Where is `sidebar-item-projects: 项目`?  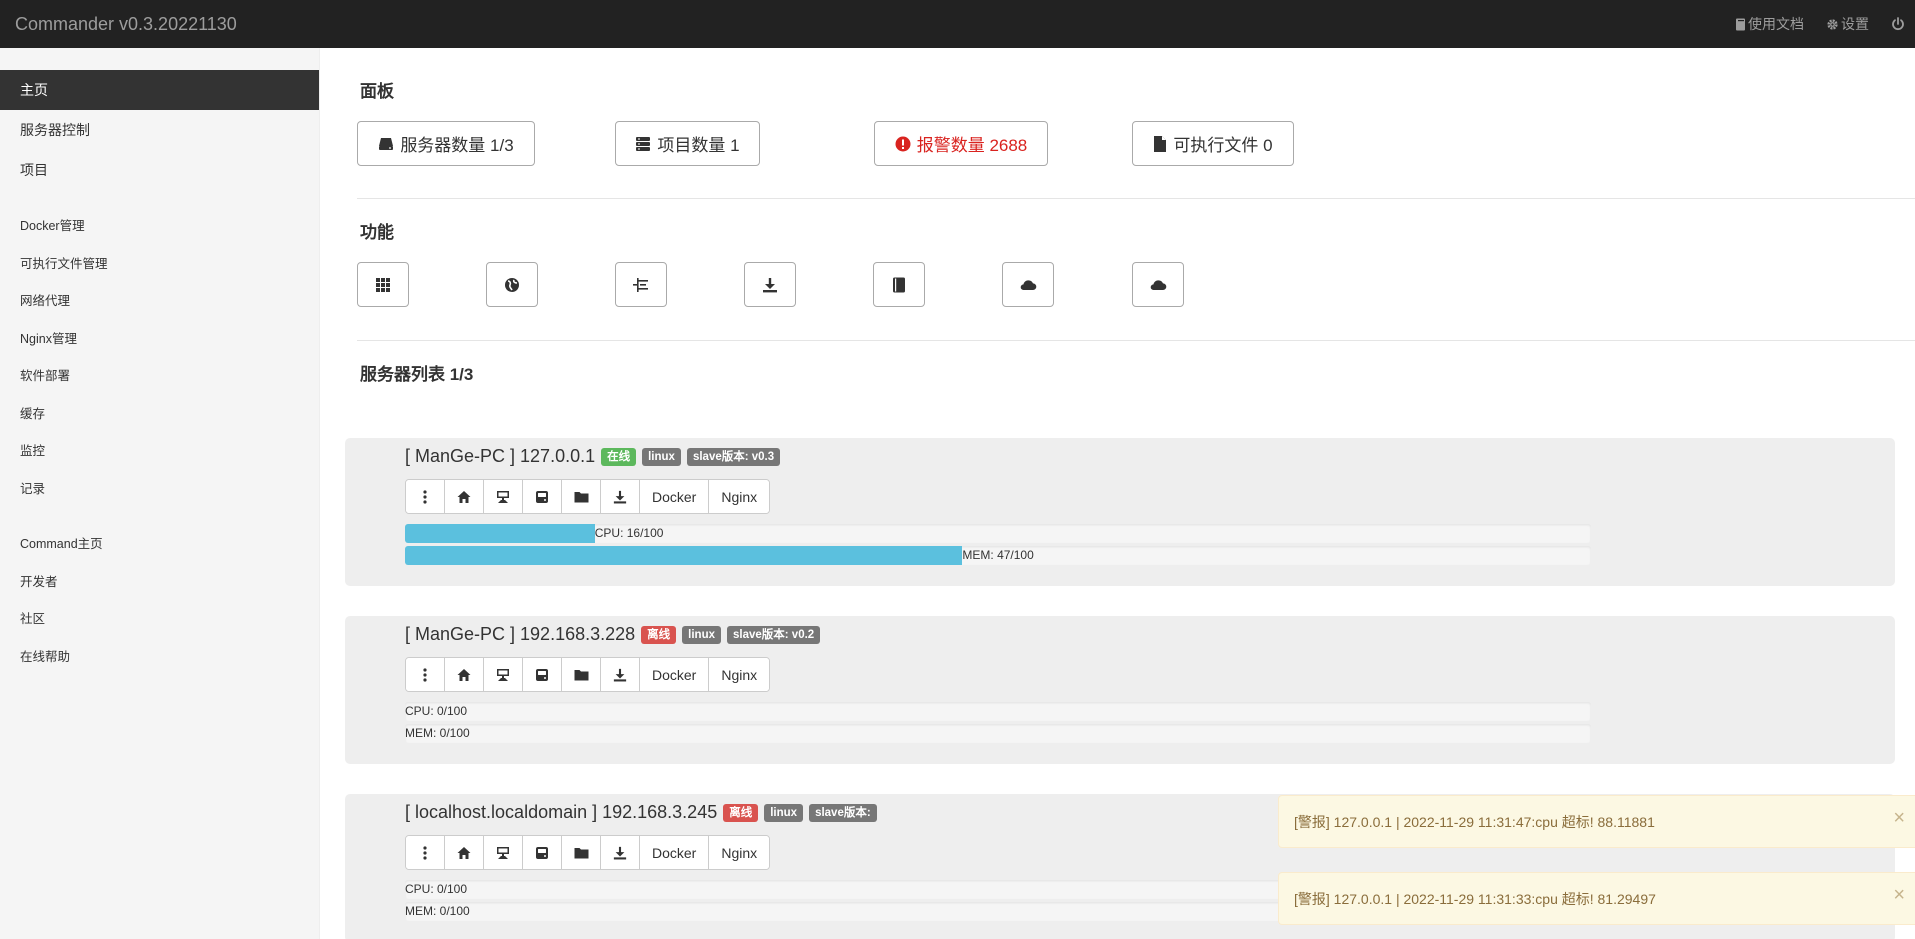
sidebar-item-projects: 项目 is located at coordinates (159, 170).